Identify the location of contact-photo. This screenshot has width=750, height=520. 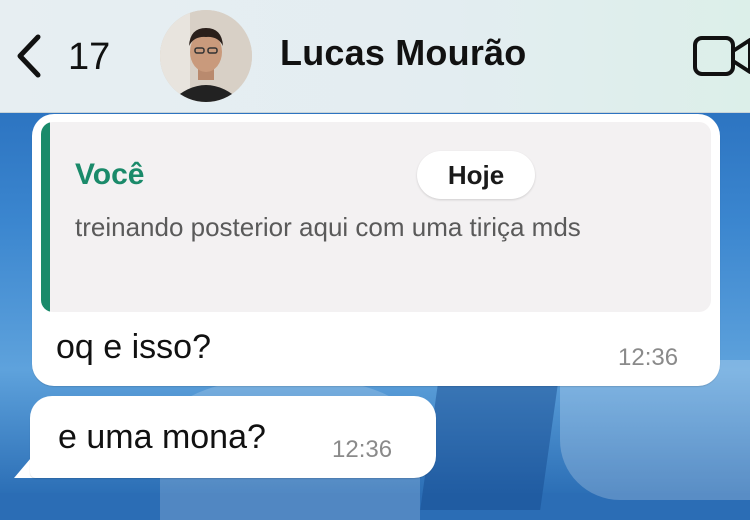
(206, 56).